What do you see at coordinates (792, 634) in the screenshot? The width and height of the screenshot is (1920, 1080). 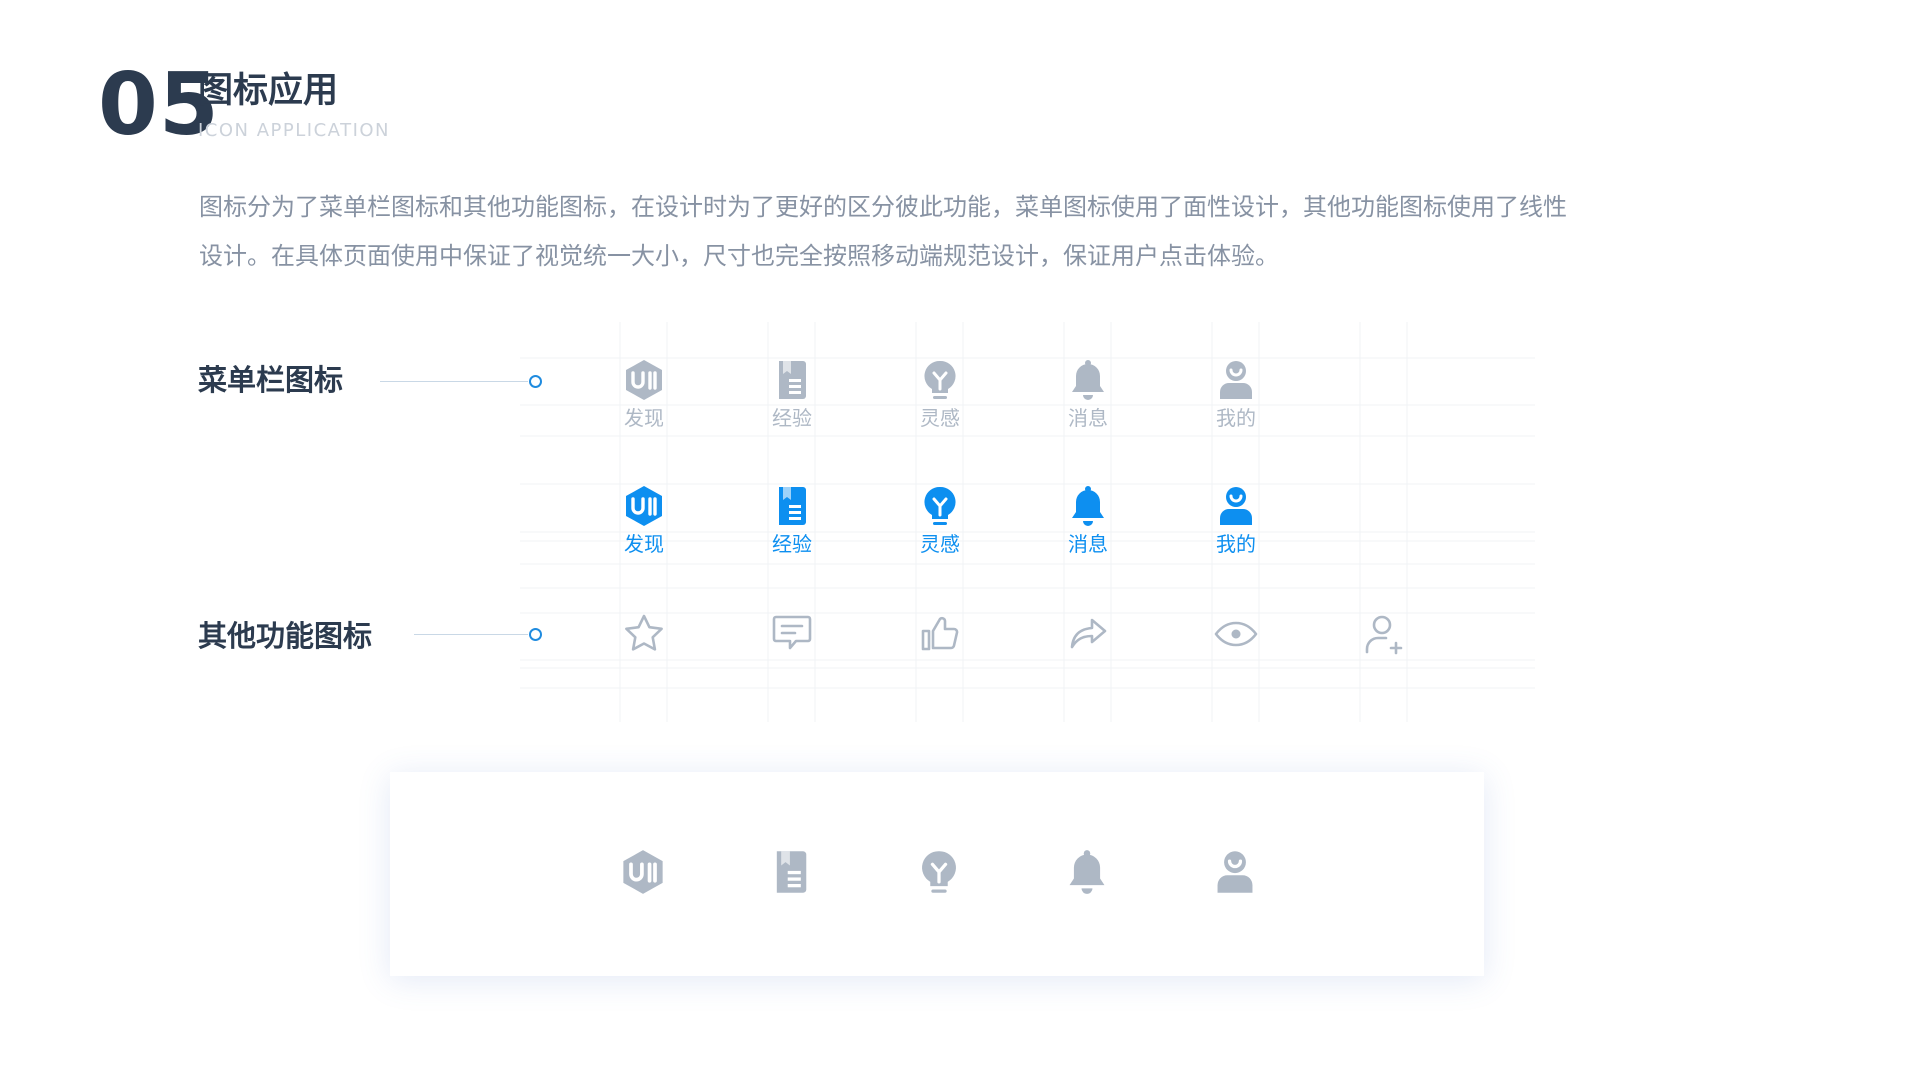 I see `comment-icon` at bounding box center [792, 634].